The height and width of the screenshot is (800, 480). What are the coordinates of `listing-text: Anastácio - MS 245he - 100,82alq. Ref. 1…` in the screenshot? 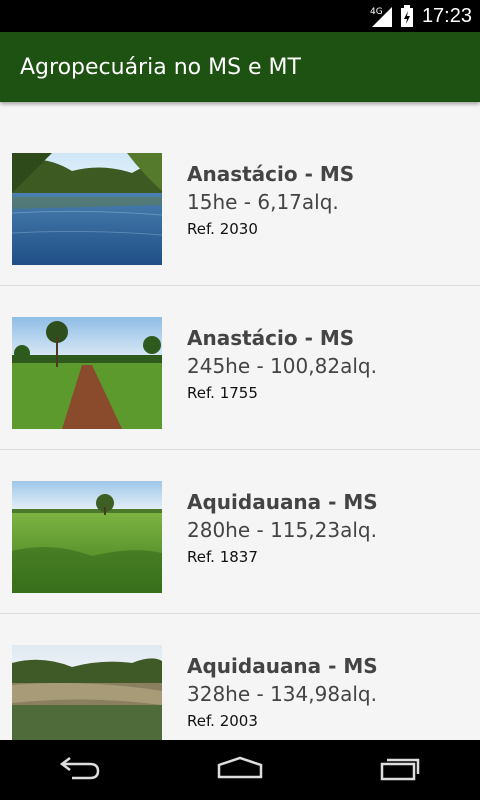 It's located at (282, 365).